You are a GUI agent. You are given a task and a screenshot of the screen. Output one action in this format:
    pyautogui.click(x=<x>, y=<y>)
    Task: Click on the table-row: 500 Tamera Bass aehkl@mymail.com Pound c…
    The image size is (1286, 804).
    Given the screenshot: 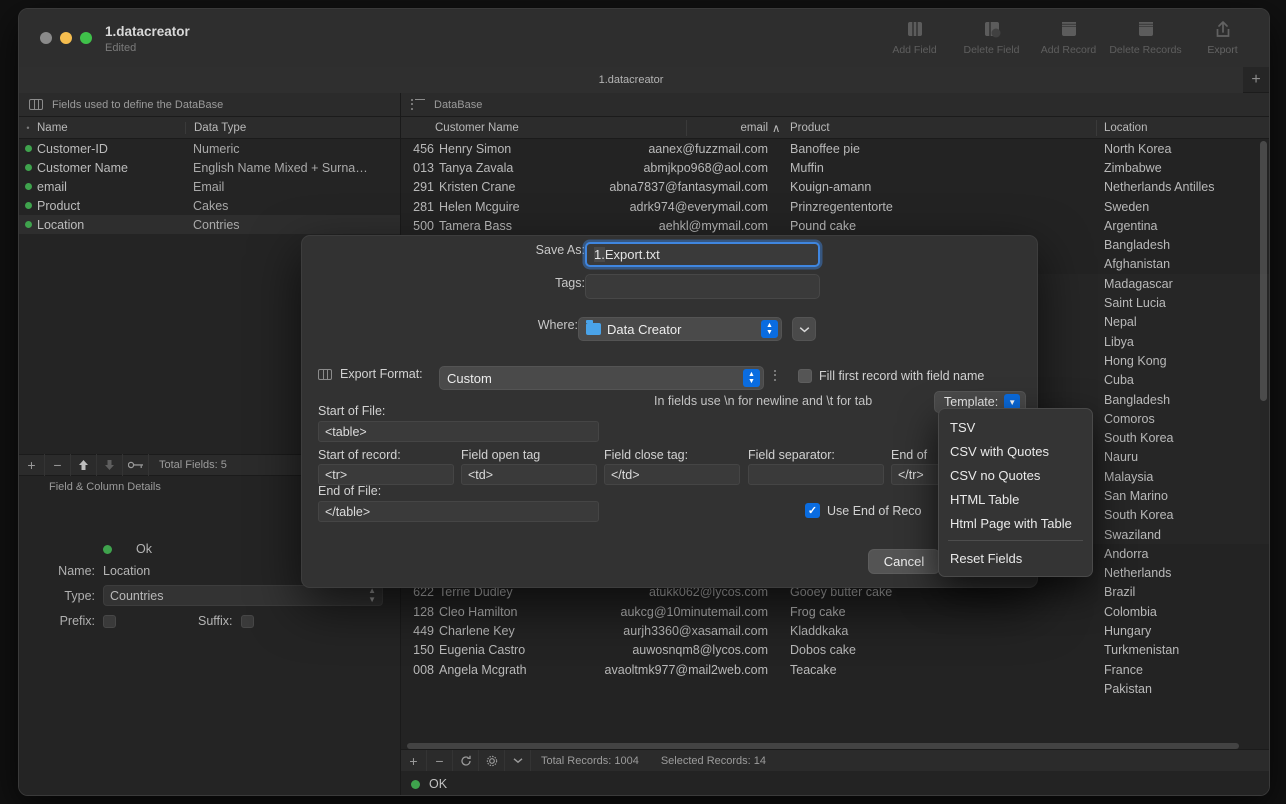 What is the action you would take?
    pyautogui.click(x=835, y=225)
    